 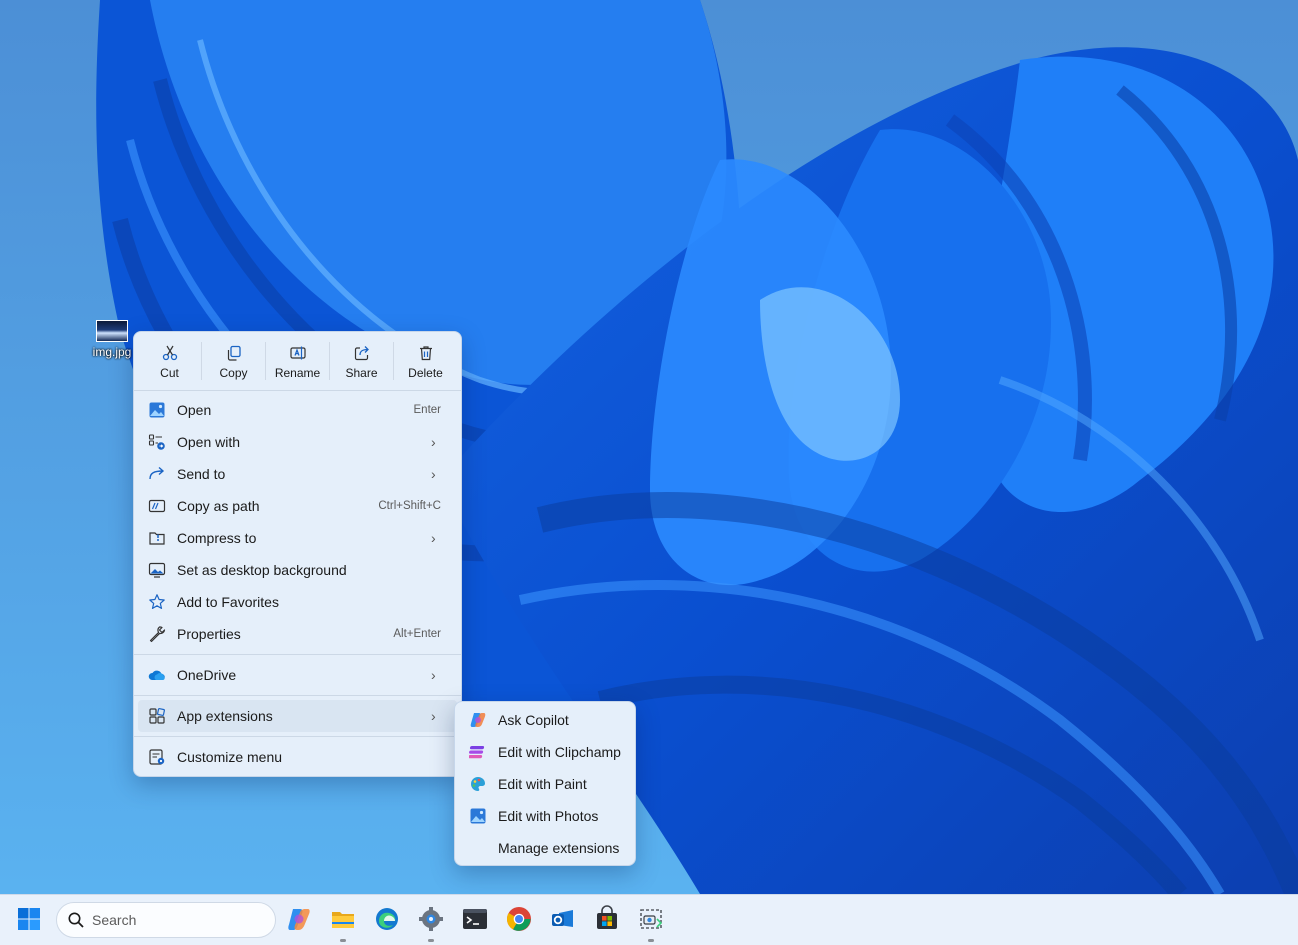 I want to click on menu-item-label: Copy as path, so click(x=218, y=506).